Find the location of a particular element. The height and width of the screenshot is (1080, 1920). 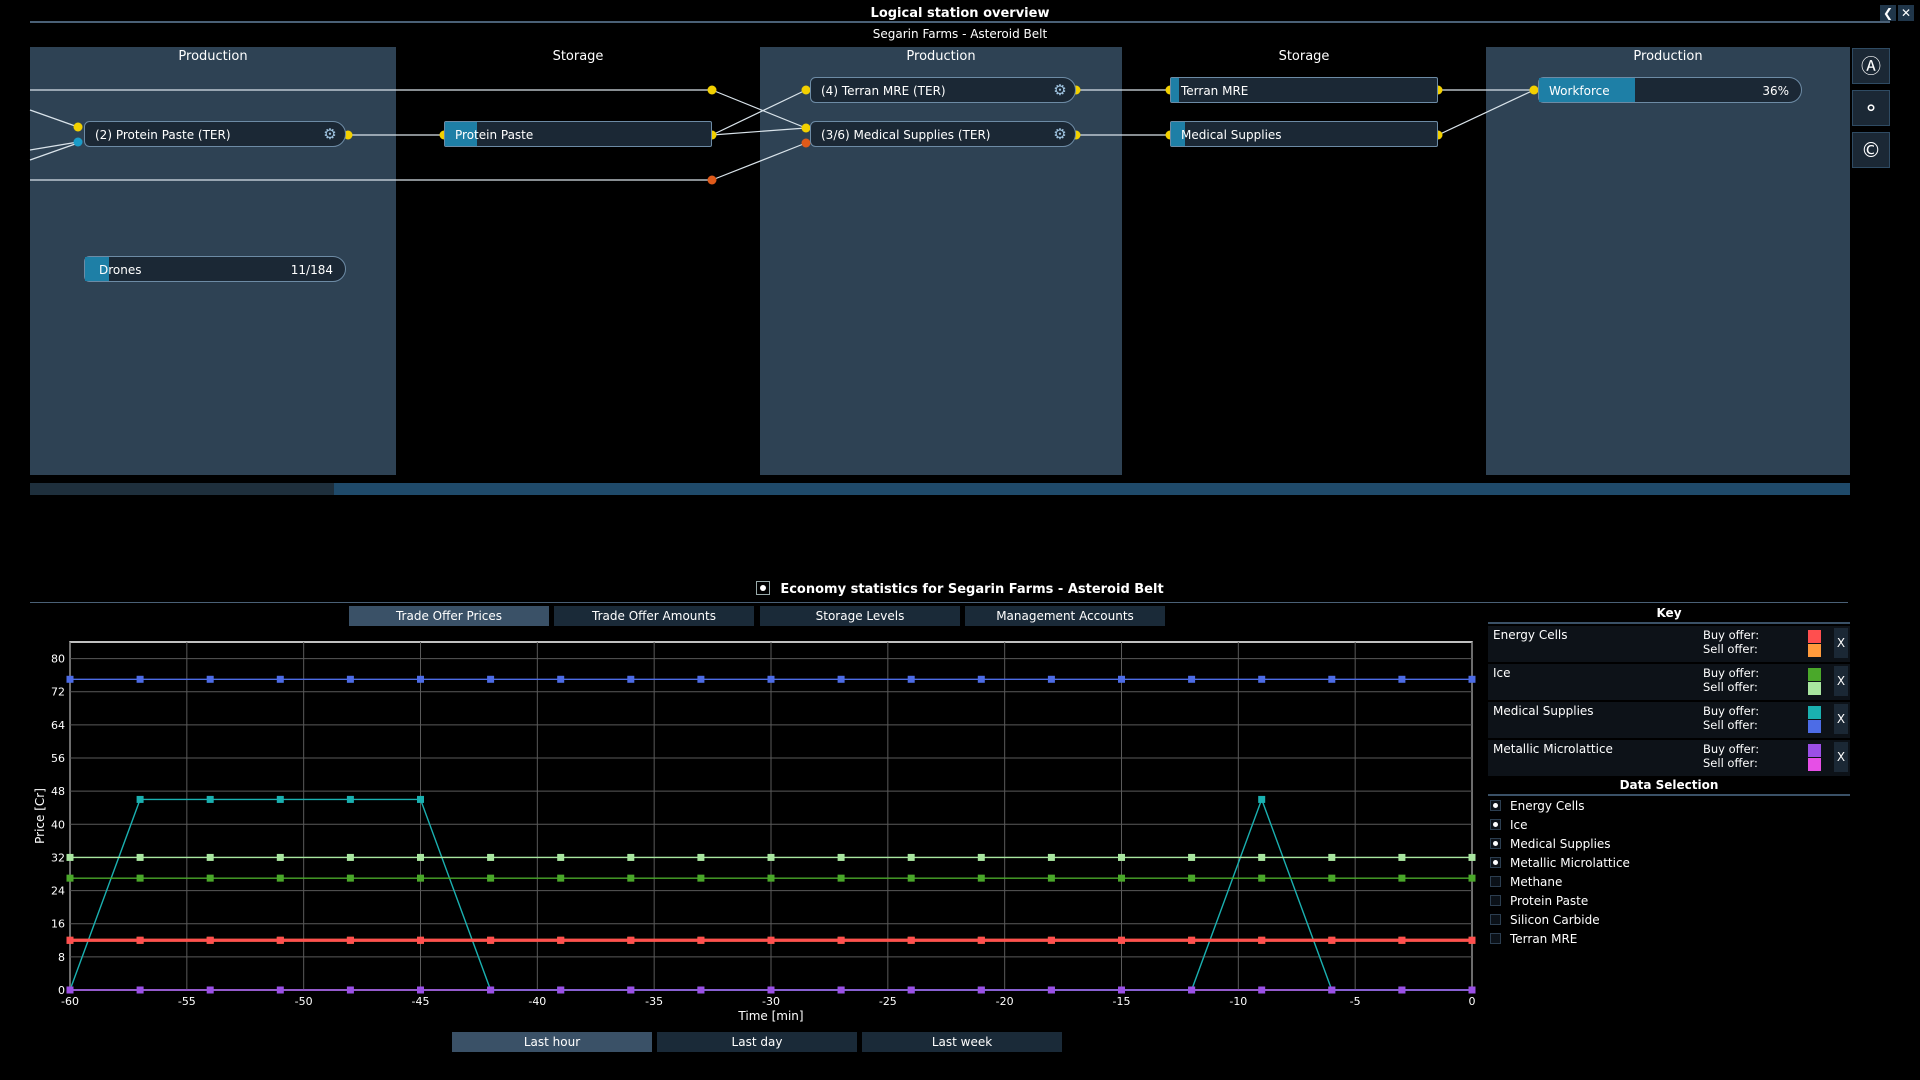

key-row: Energy Cells Buy offer: Sell offer: X is located at coordinates (1669, 644).